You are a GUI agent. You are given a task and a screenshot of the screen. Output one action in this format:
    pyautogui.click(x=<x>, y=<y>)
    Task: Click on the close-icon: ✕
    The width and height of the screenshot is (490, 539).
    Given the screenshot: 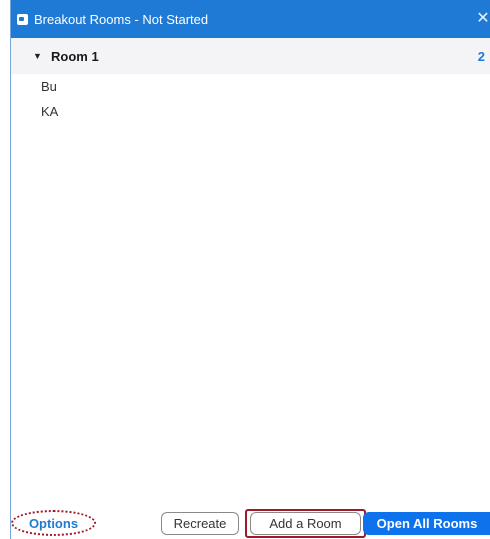 What is the action you would take?
    pyautogui.click(x=482, y=19)
    